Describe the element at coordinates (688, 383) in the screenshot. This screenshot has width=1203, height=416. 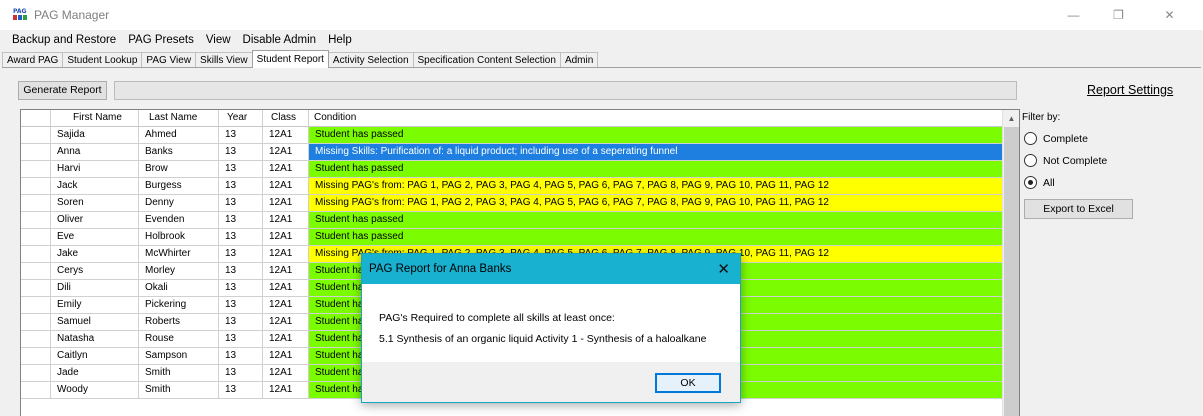
I see `dialog-ok-button: OK` at that location.